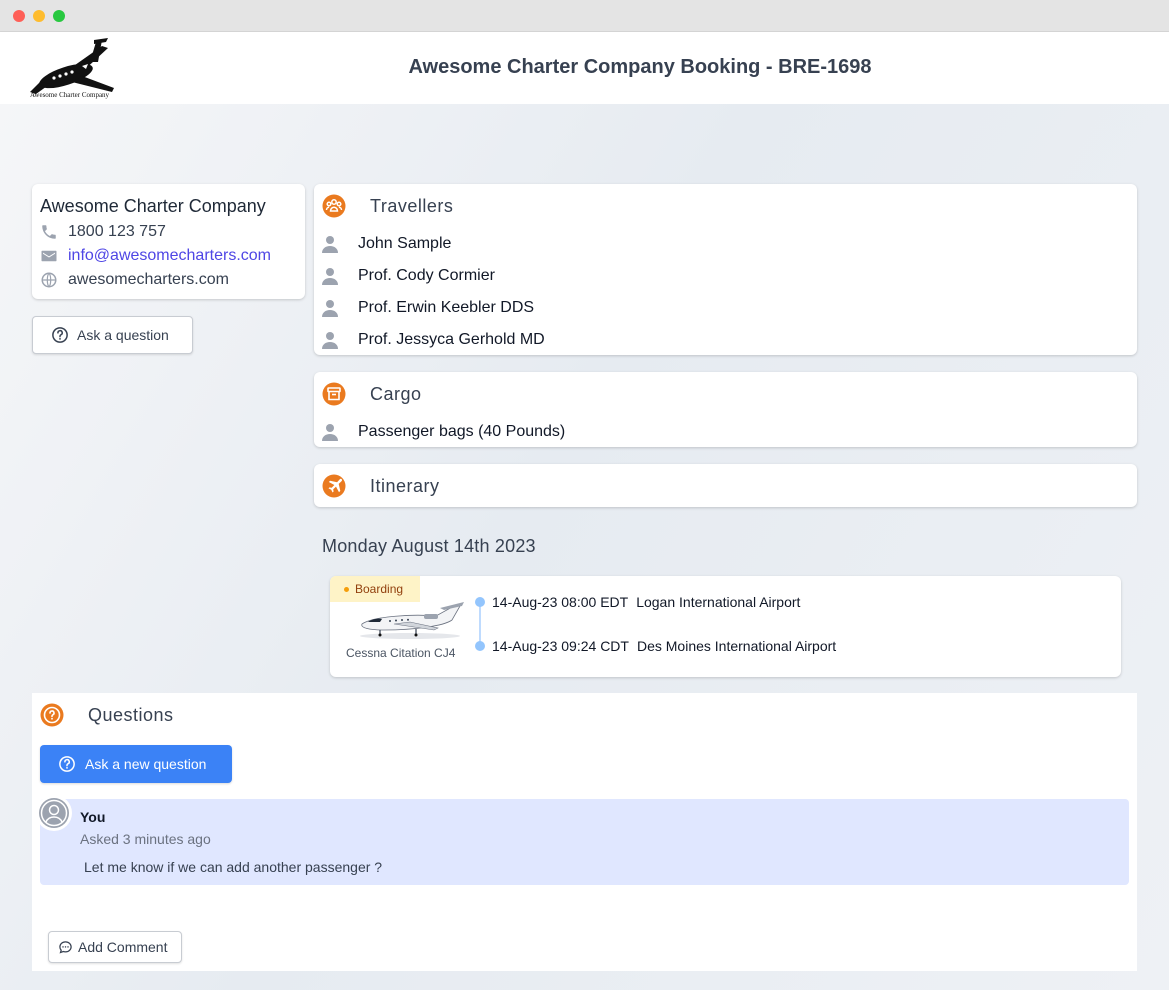  I want to click on question-author: You, so click(93, 817).